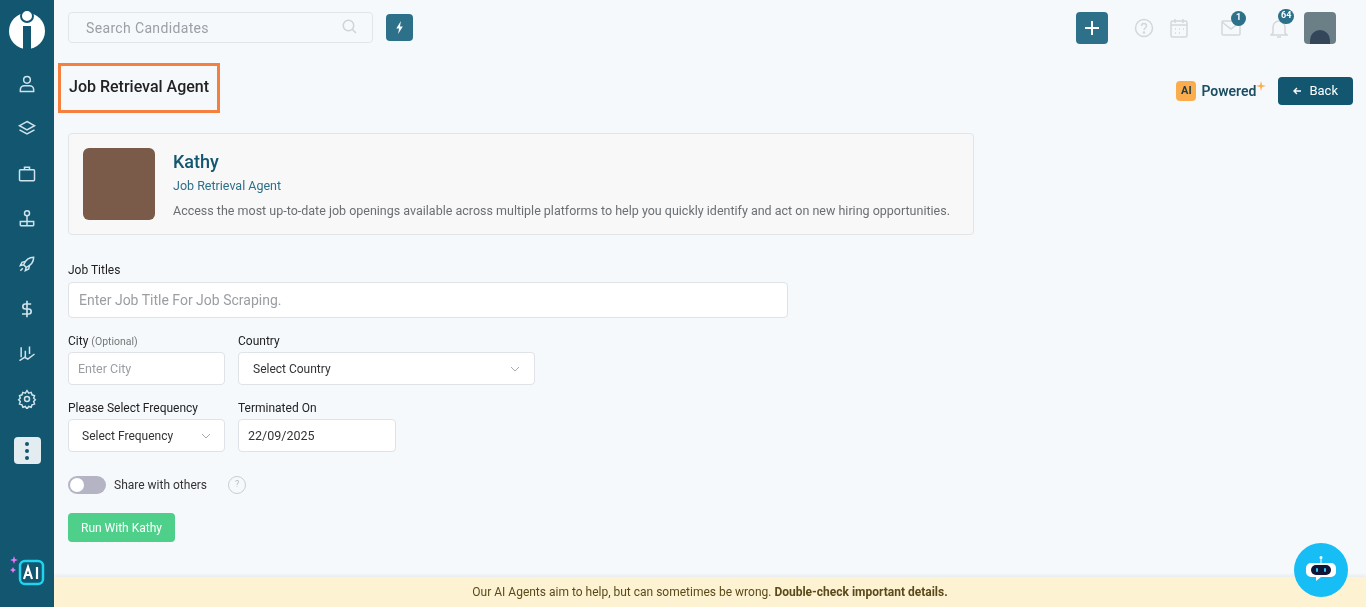  I want to click on add-button, so click(1092, 27).